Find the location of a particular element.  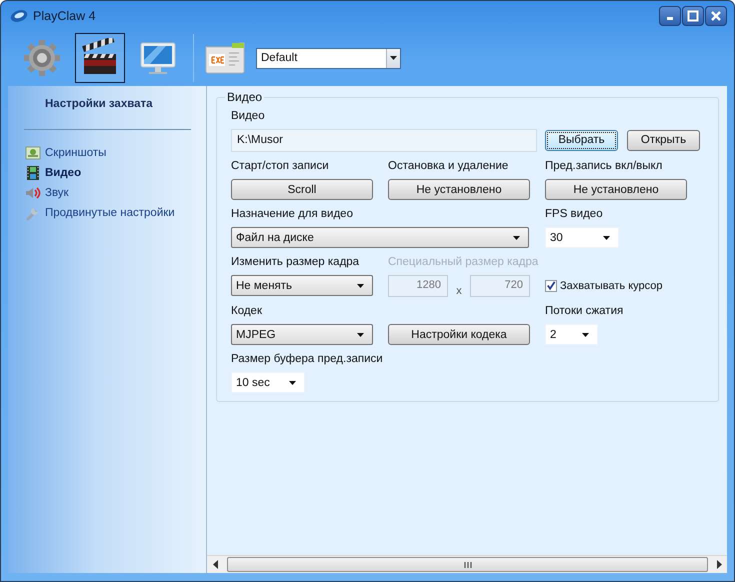

checkbox-label: Захватывать курсор is located at coordinates (611, 286).